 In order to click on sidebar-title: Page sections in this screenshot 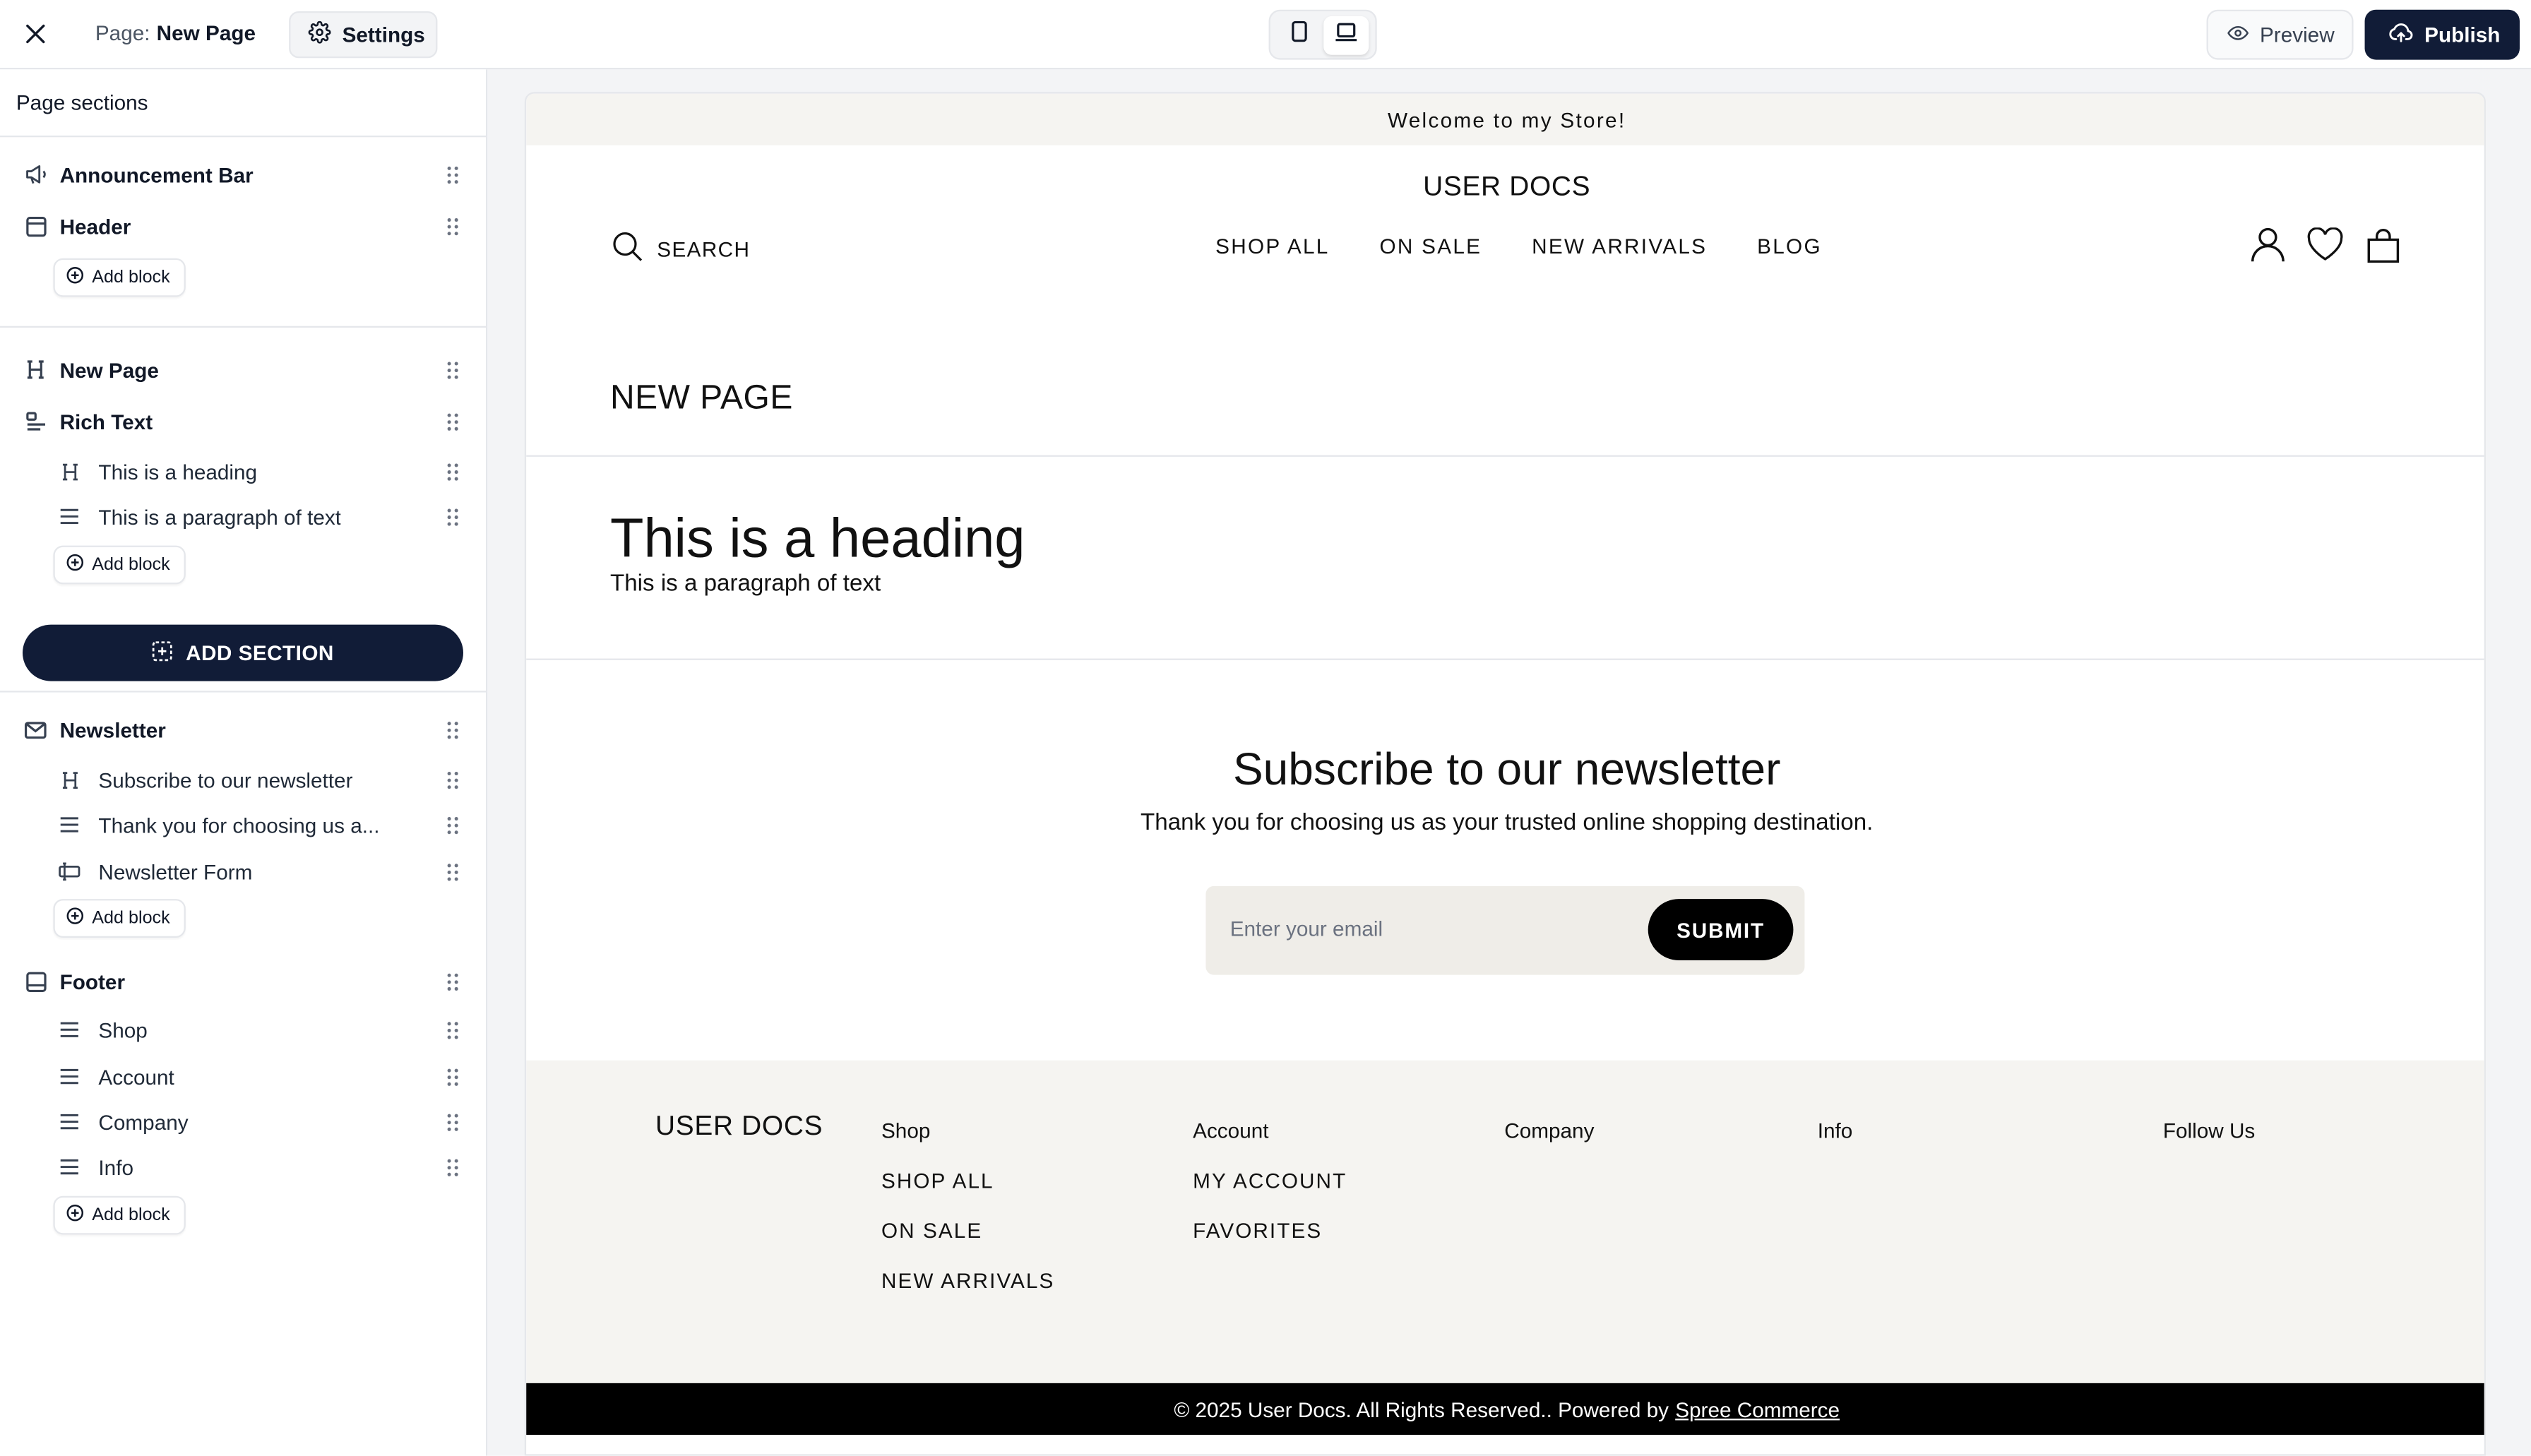, I will do `click(82, 102)`.